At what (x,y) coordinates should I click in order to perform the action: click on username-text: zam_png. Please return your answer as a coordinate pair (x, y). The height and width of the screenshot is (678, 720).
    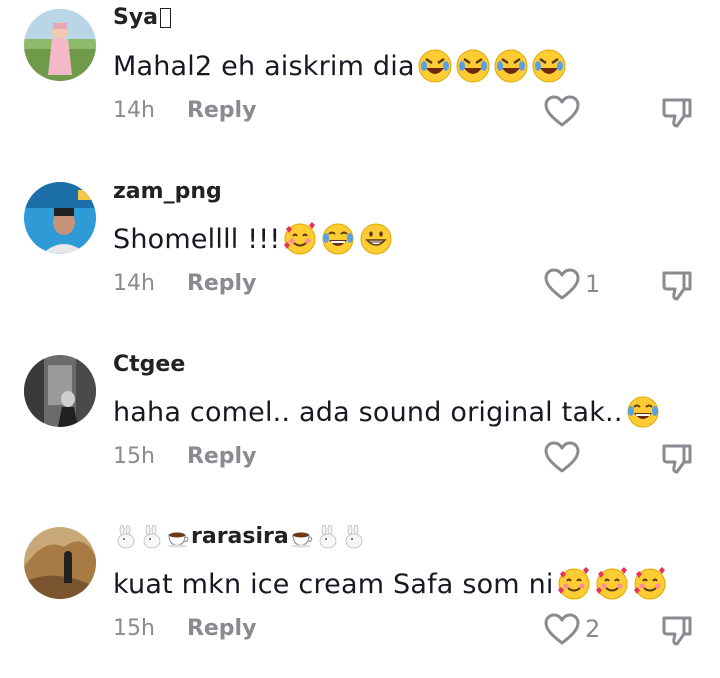
    Looking at the image, I should click on (167, 191).